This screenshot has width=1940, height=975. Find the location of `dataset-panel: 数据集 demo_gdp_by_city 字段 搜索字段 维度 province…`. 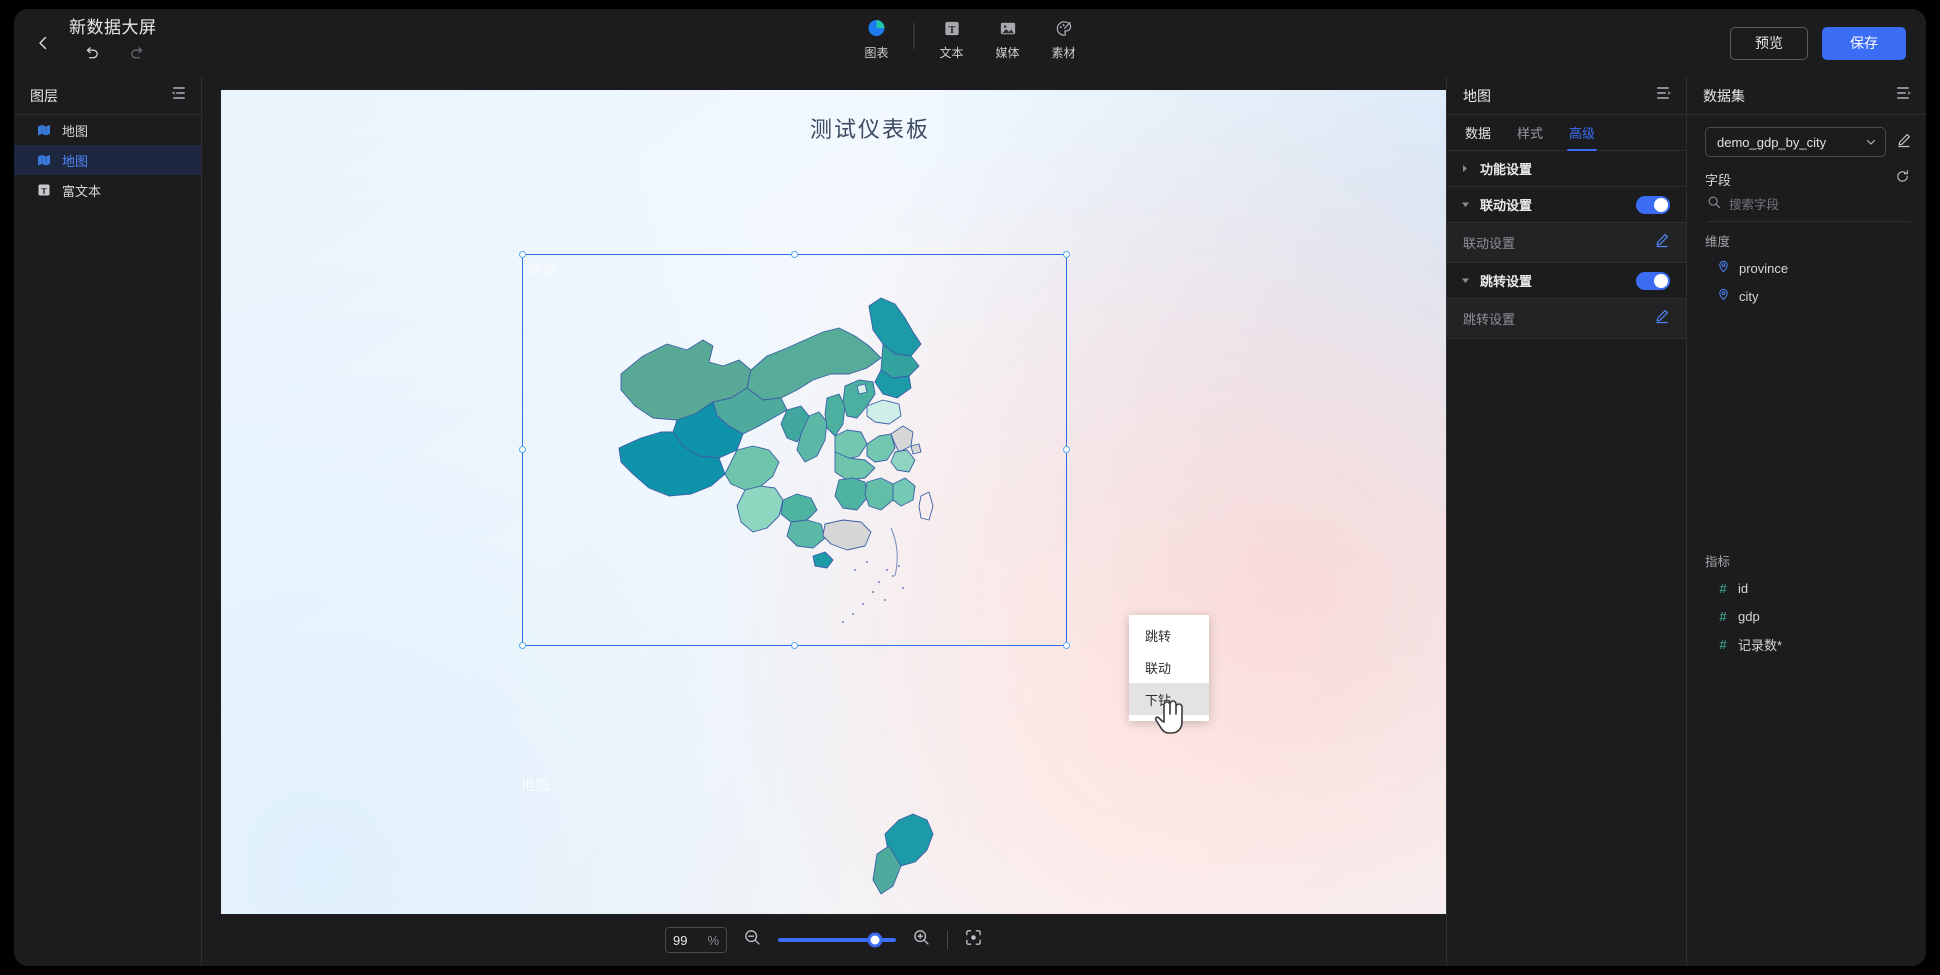

dataset-panel: 数据集 demo_gdp_by_city 字段 搜索字段 维度 province… is located at coordinates (1806, 521).